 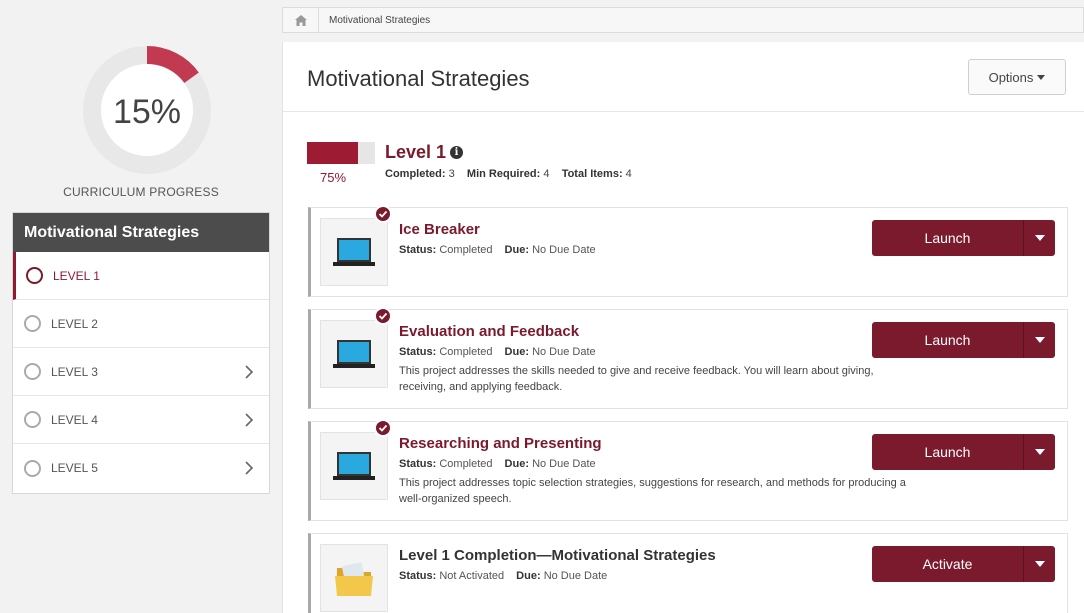 I want to click on curriculum-progress-ring: 15%, so click(x=147, y=110).